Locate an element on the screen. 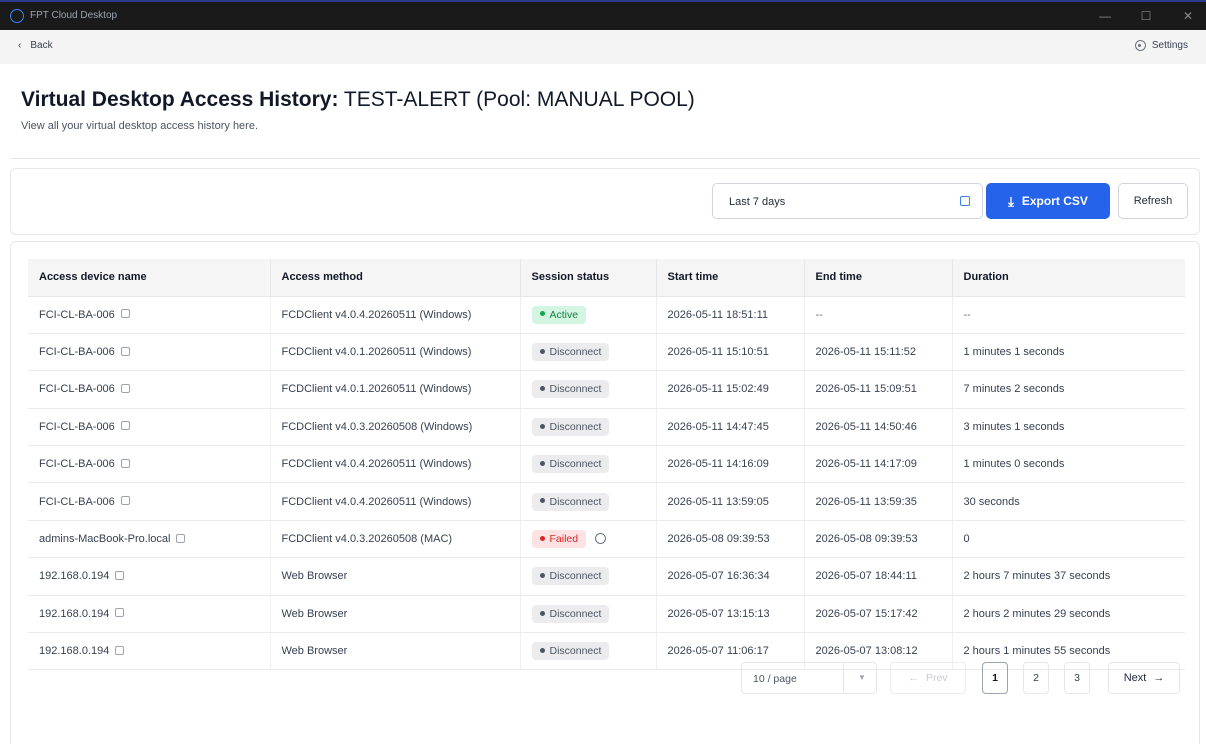 The image size is (1206, 744). back-button: ‹ Back is located at coordinates (35, 45).